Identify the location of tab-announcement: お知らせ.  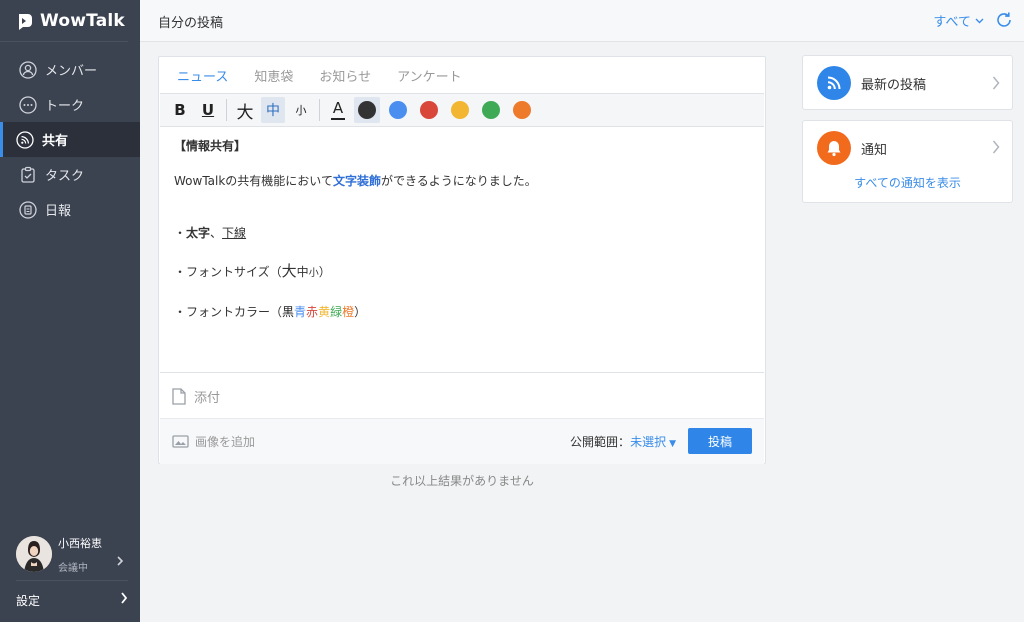
(345, 79).